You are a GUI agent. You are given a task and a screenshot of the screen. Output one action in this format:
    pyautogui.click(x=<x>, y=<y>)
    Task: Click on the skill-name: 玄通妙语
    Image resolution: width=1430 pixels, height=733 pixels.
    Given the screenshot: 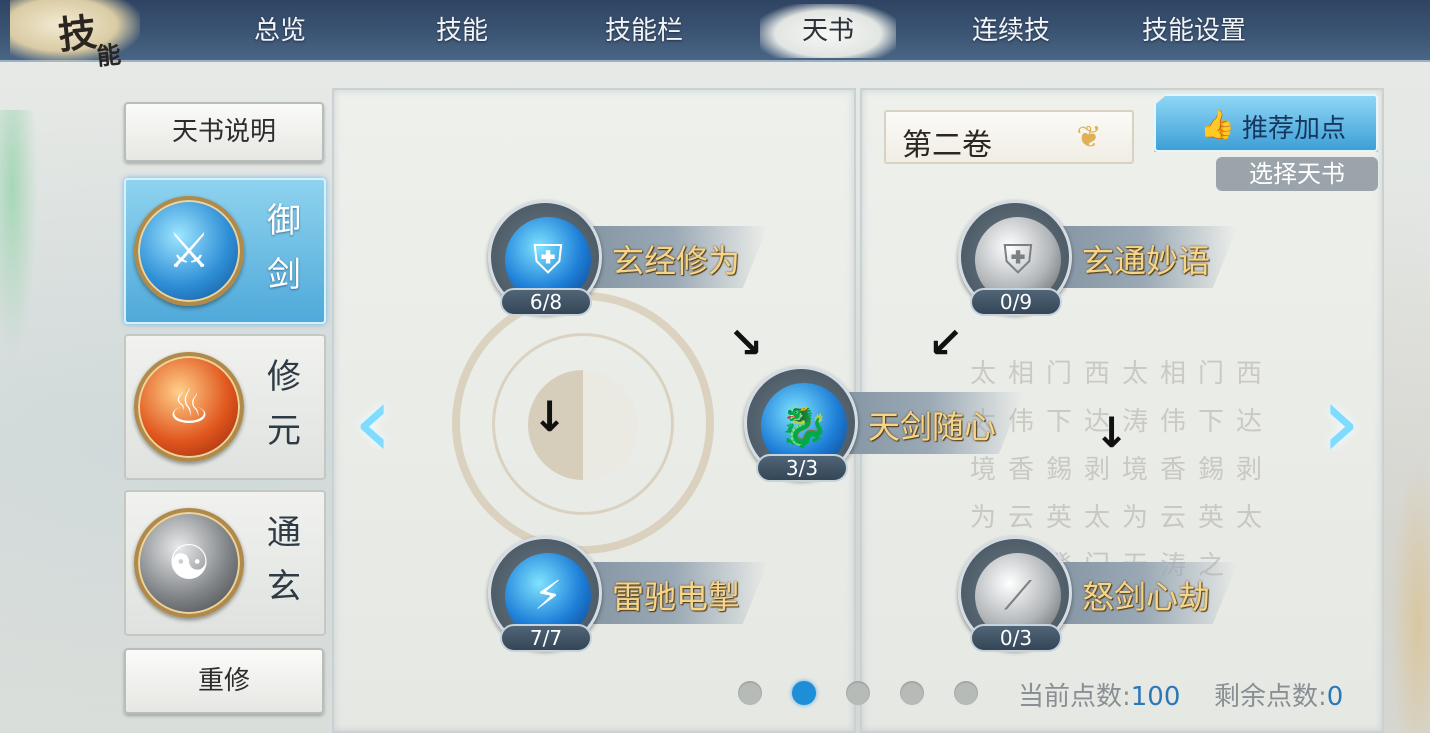 What is the action you would take?
    pyautogui.click(x=1146, y=261)
    